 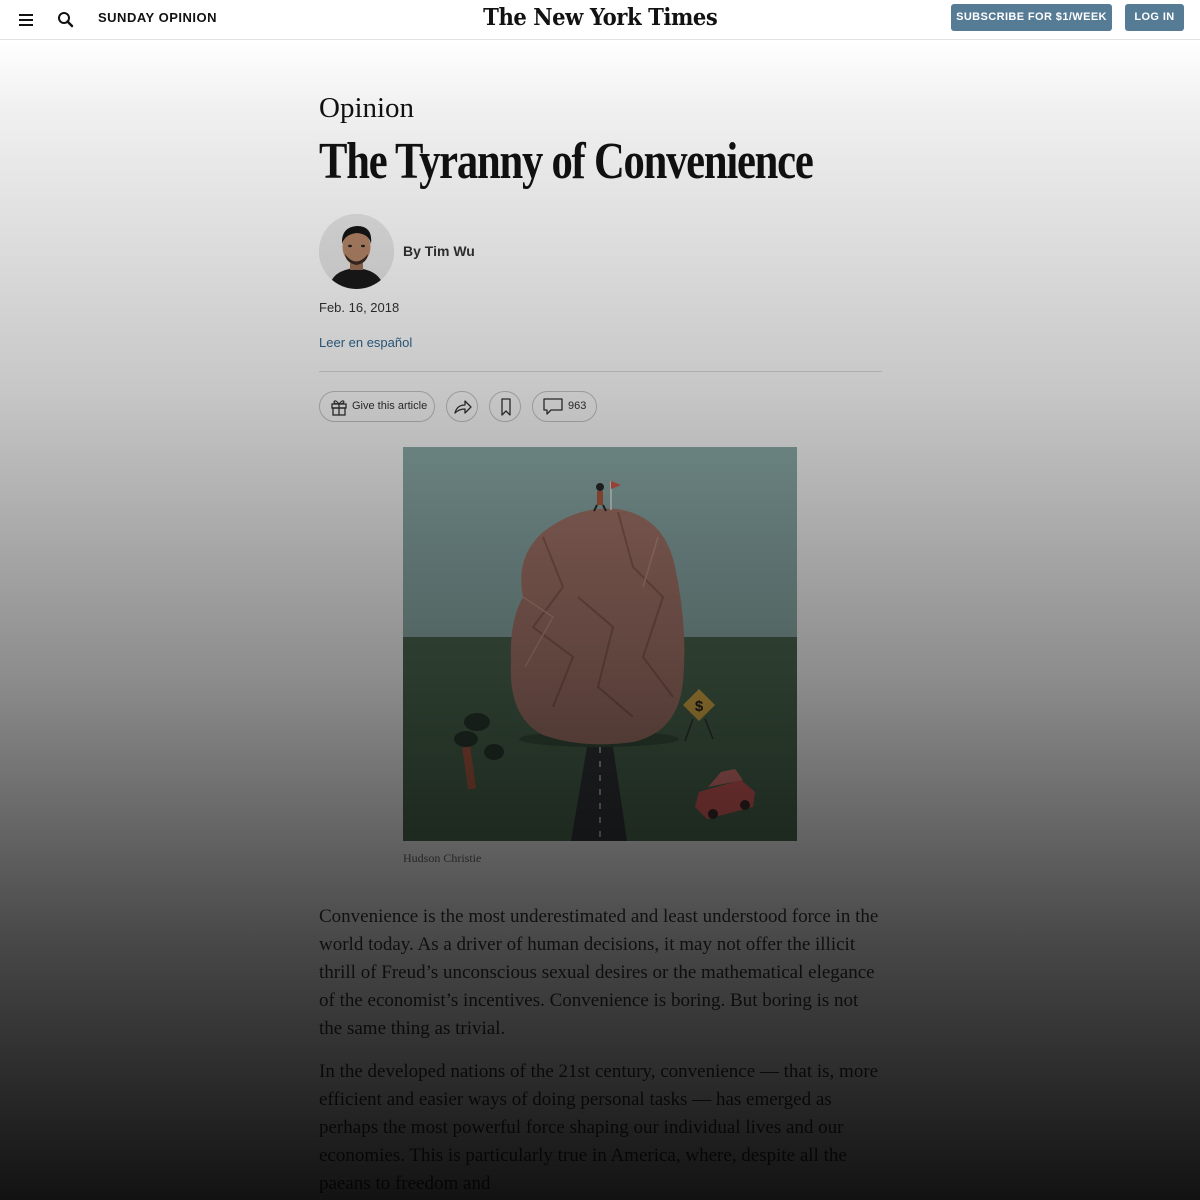 I want to click on share-icon, so click(x=463, y=407).